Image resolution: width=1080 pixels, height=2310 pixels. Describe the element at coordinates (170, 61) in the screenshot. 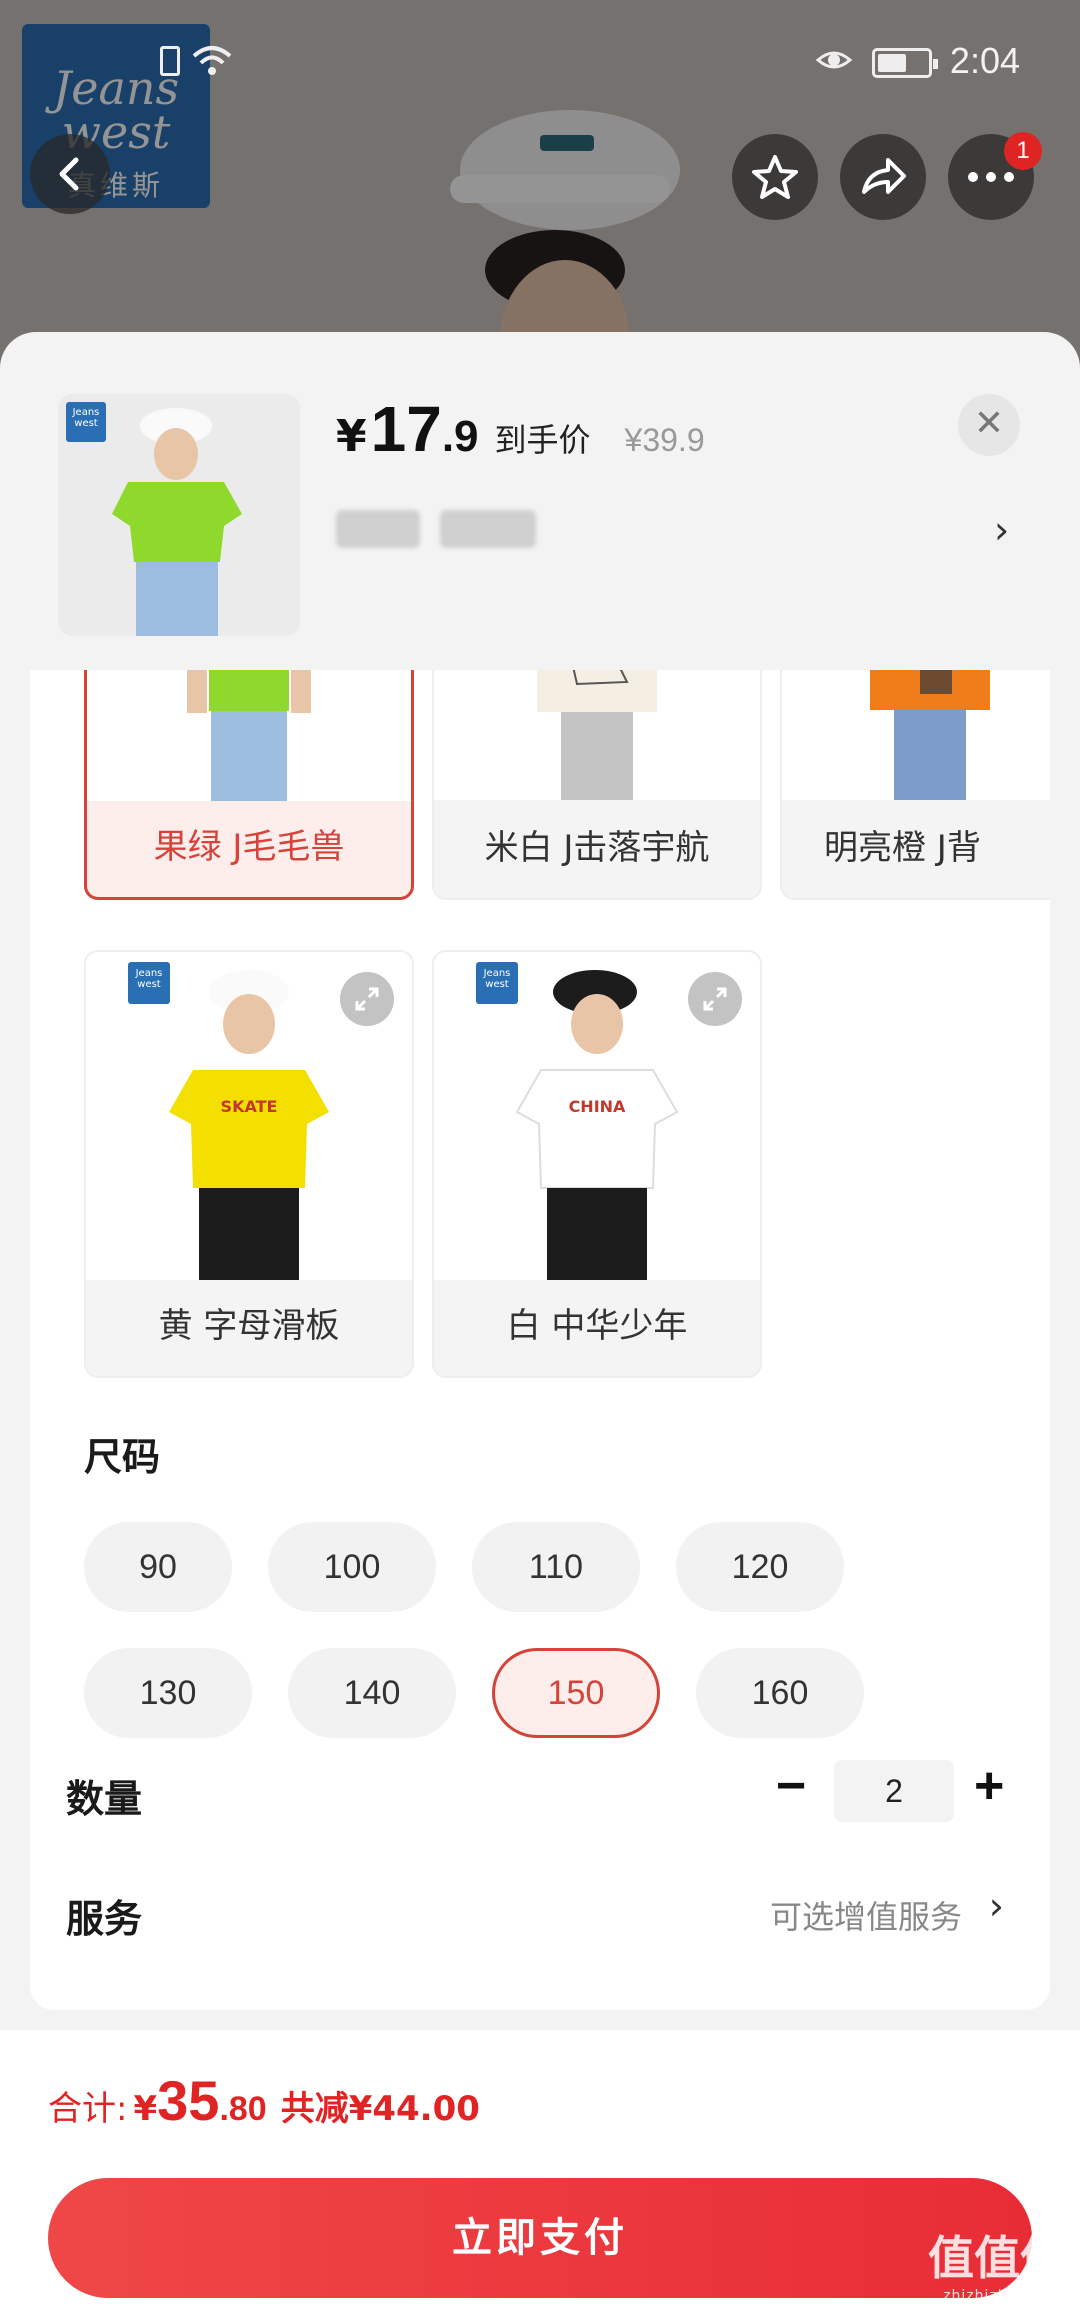

I see `sim-icon` at that location.